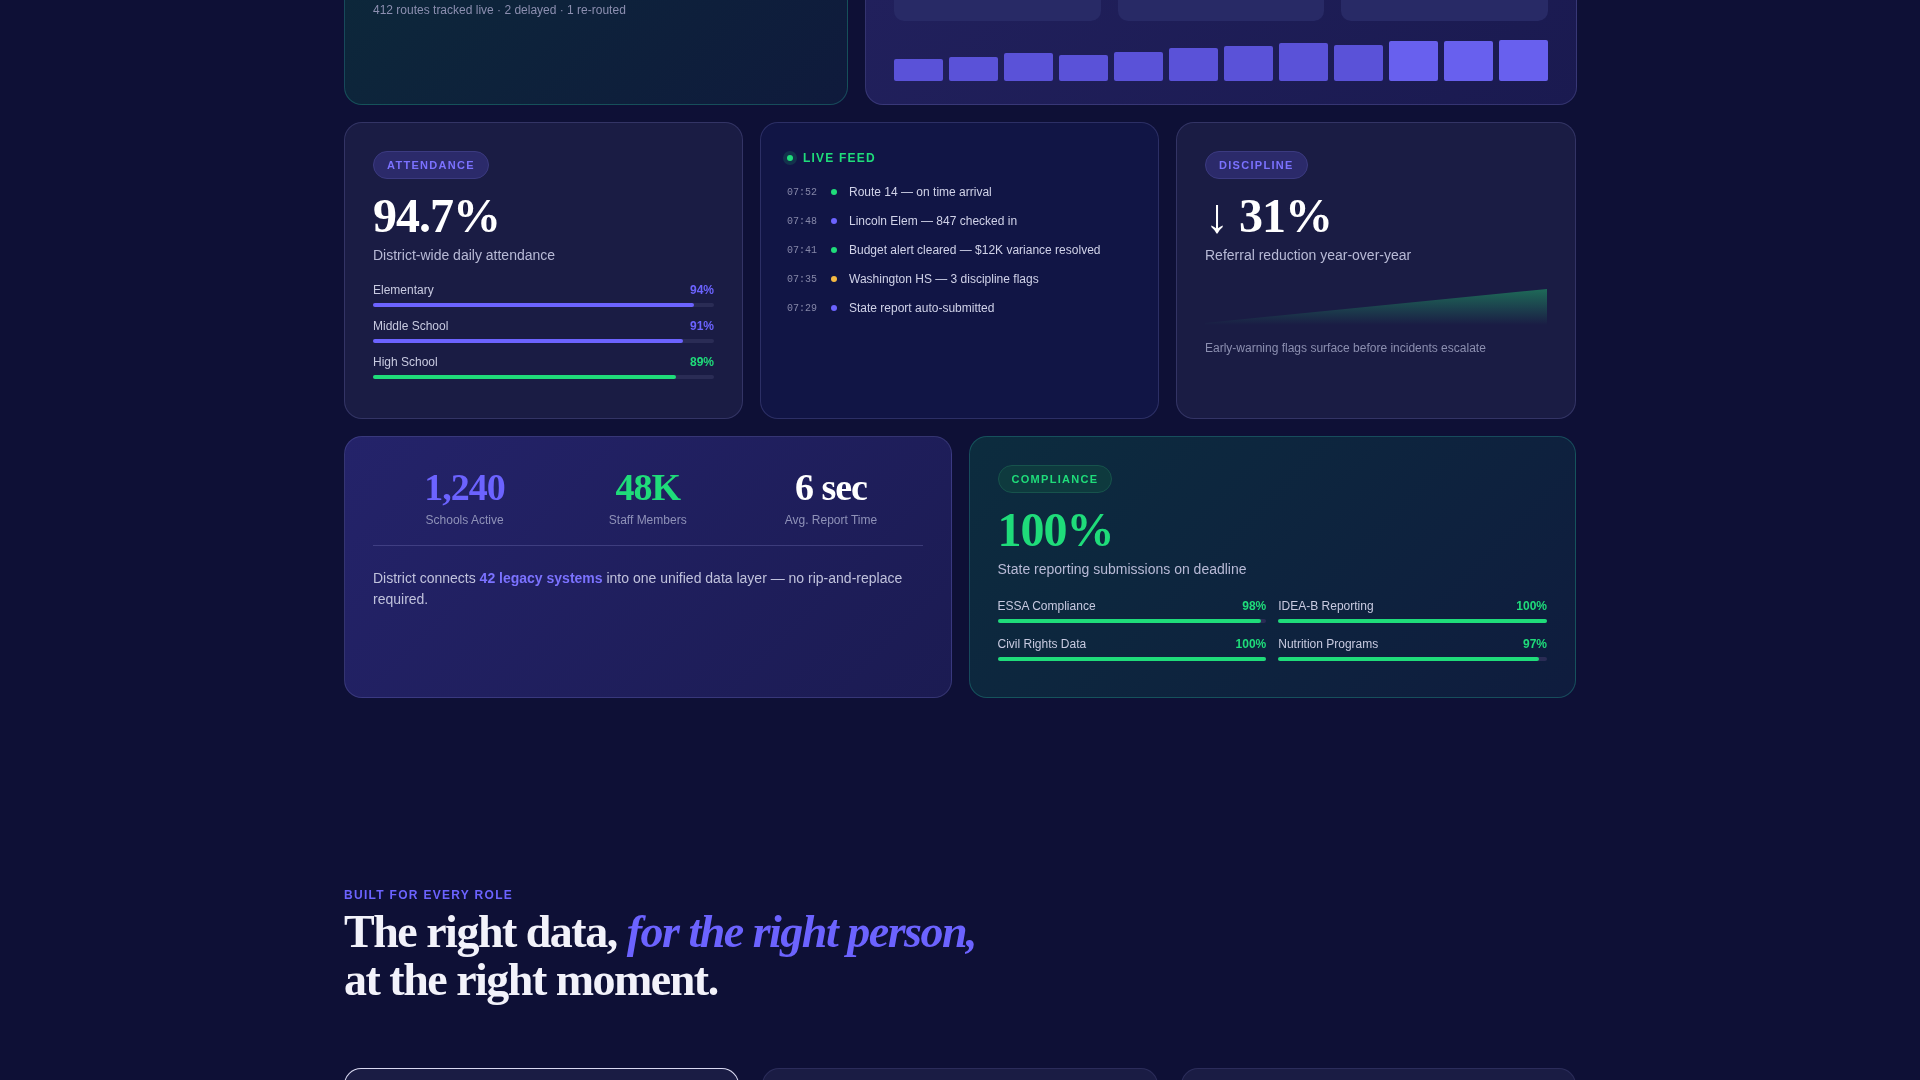  Describe the element at coordinates (431, 165) in the screenshot. I see `category-tag: ATTENDANCE` at that location.